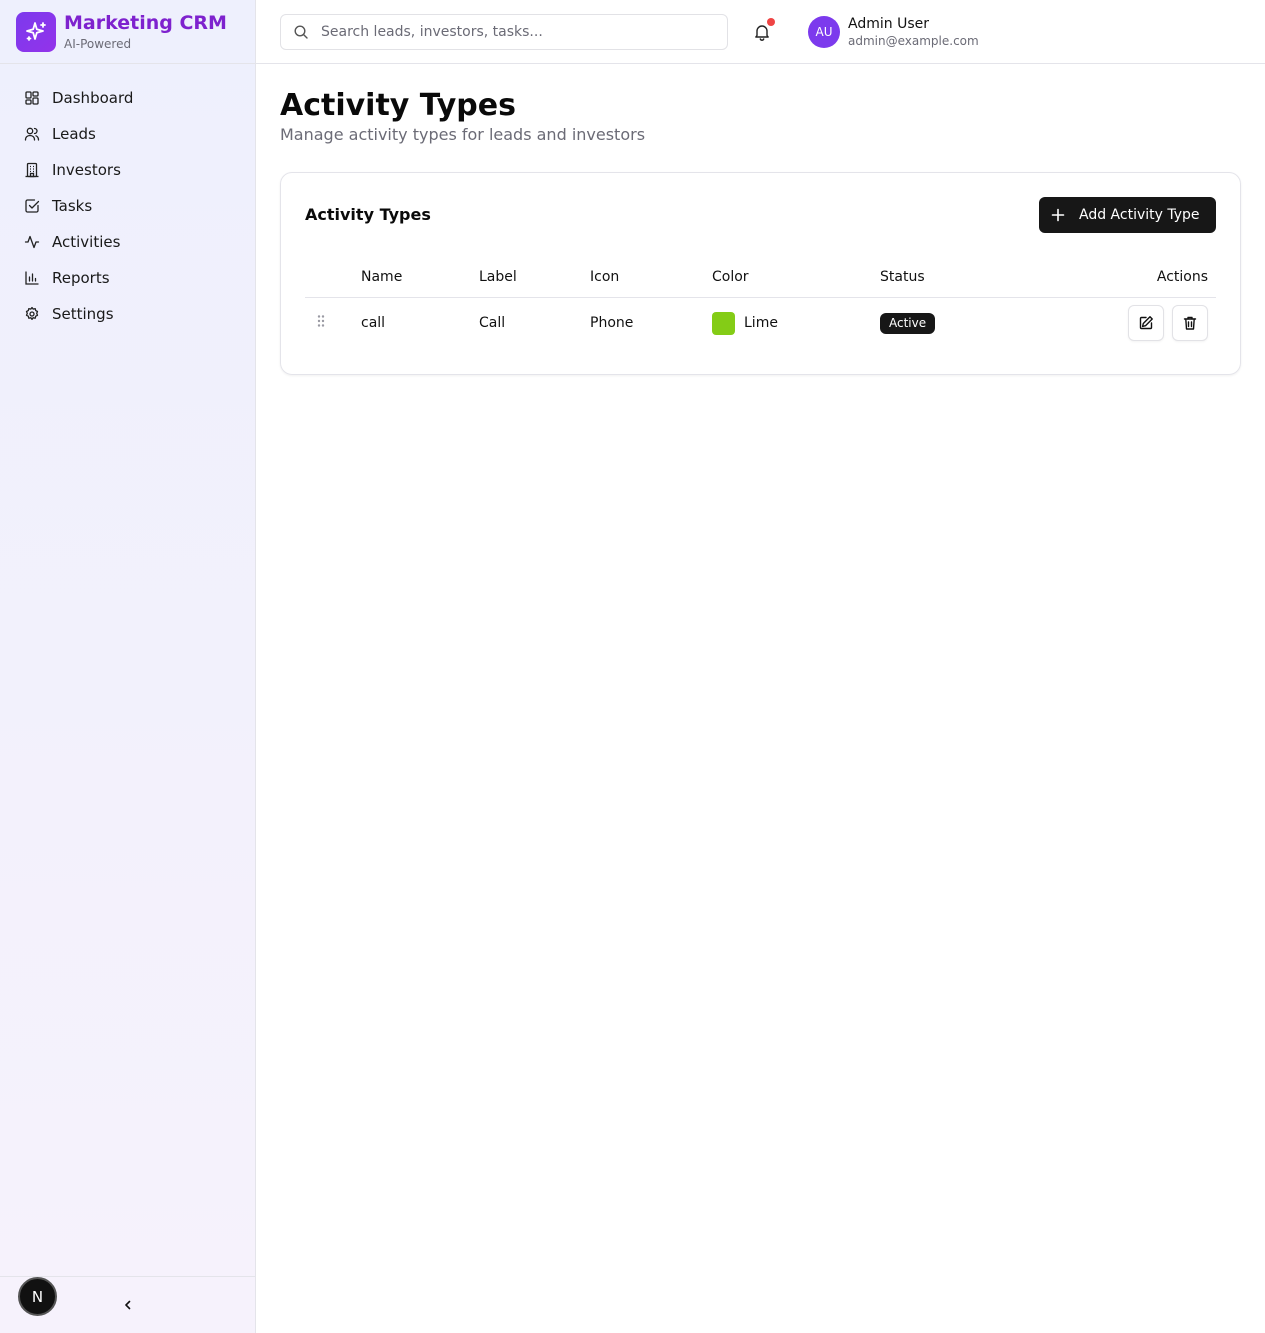  Describe the element at coordinates (127, 206) in the screenshot. I see `sidebar-item-tasks: Tasks` at that location.